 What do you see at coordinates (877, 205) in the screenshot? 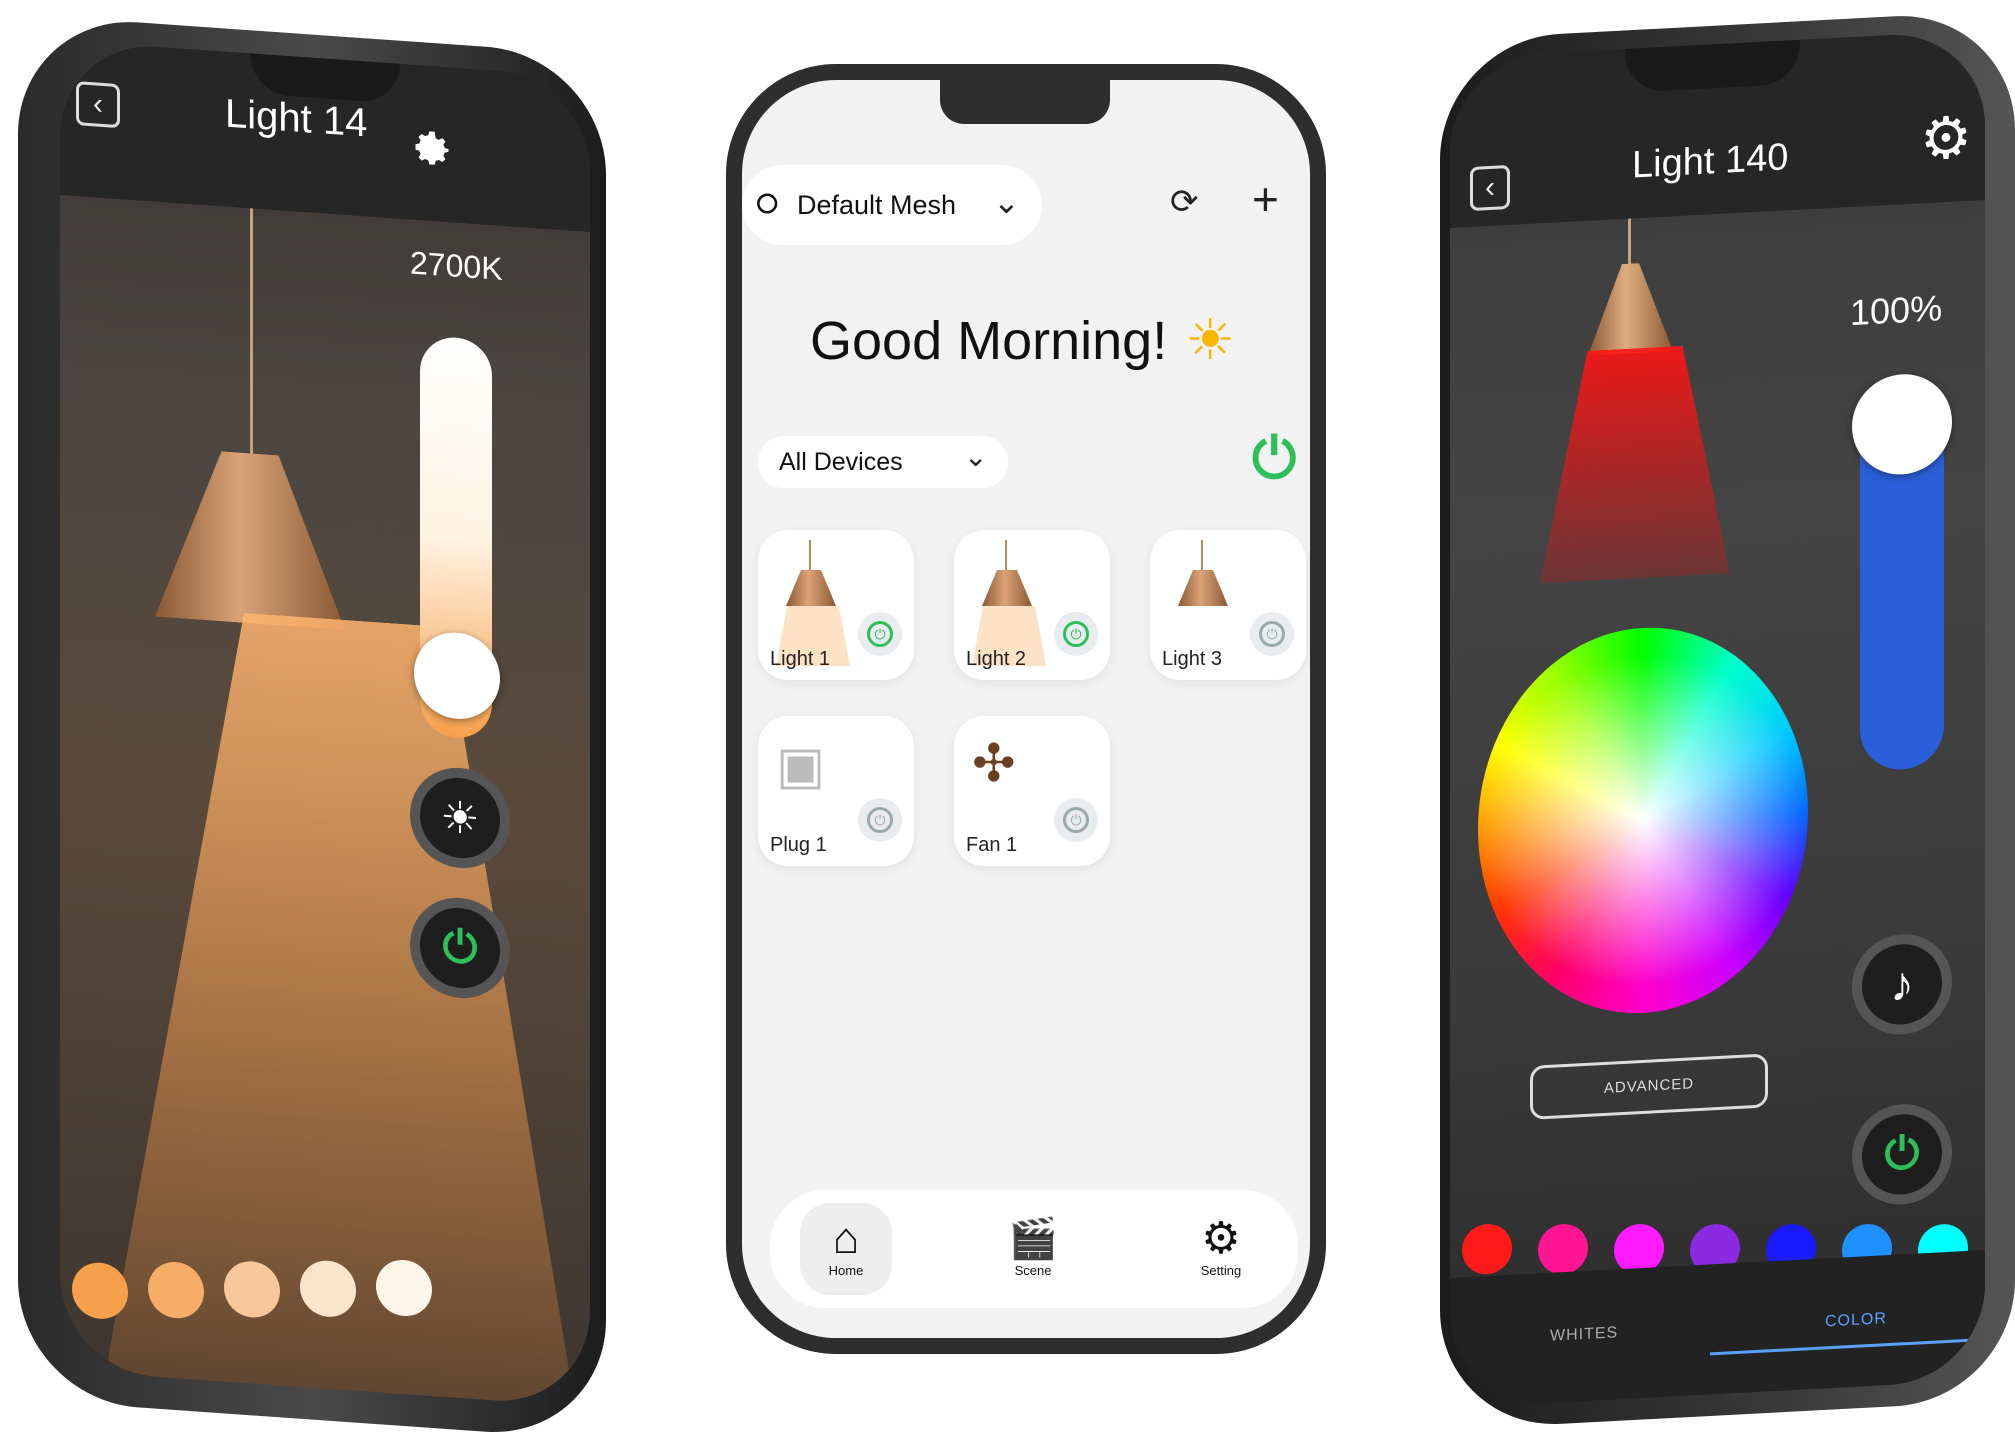
I see `mesh-name: Default Mesh` at bounding box center [877, 205].